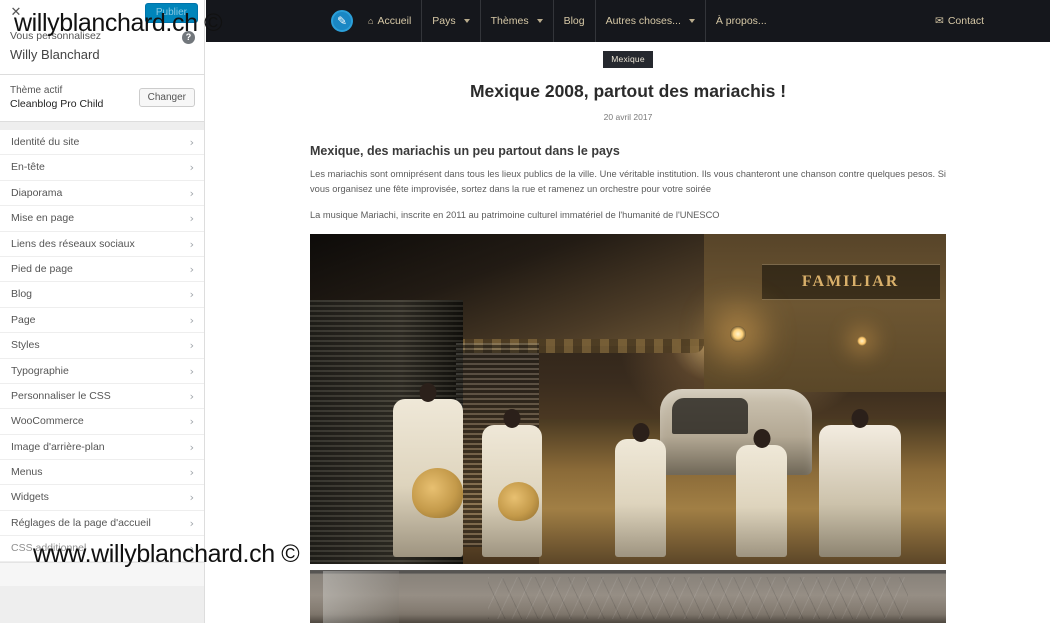 The image size is (1050, 623). What do you see at coordinates (102, 371) in the screenshot?
I see `sidebar-item-typographie: Typographie ›` at bounding box center [102, 371].